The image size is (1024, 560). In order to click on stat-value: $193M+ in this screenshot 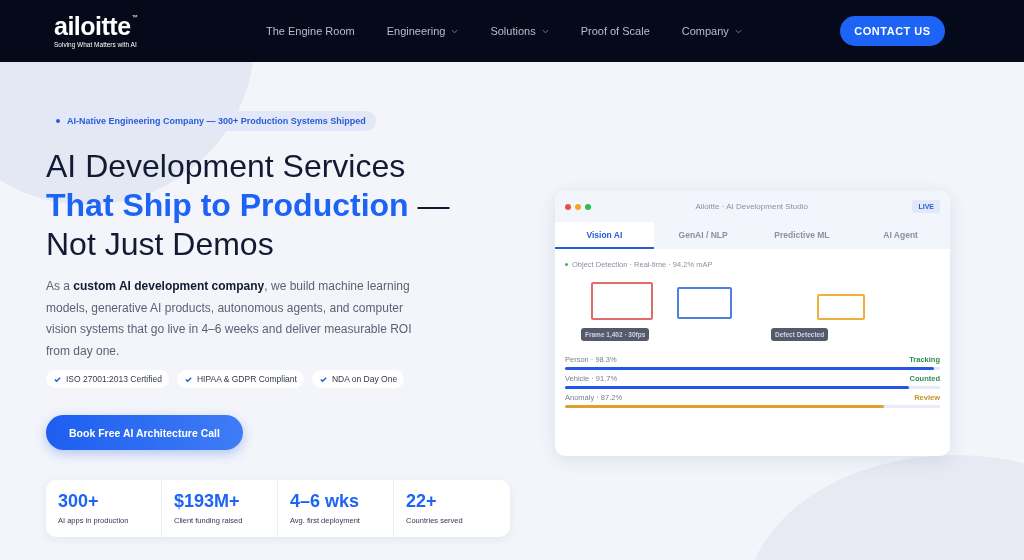, I will do `click(207, 501)`.